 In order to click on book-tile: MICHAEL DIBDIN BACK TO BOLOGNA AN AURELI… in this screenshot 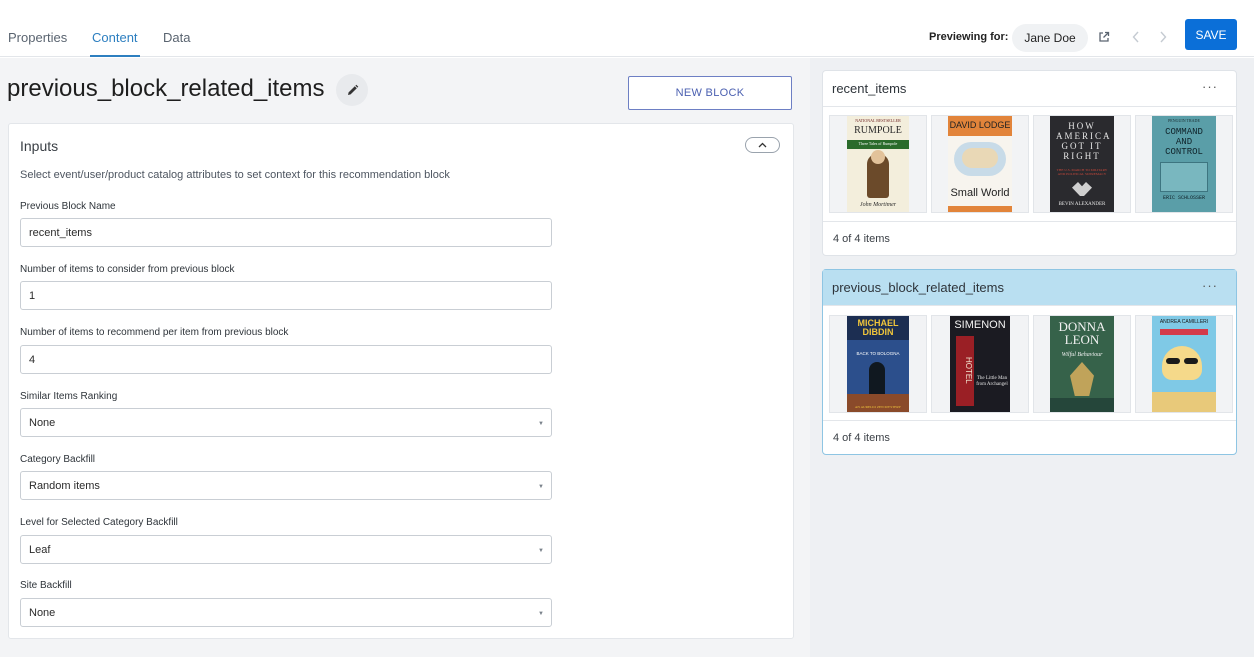, I will do `click(878, 364)`.